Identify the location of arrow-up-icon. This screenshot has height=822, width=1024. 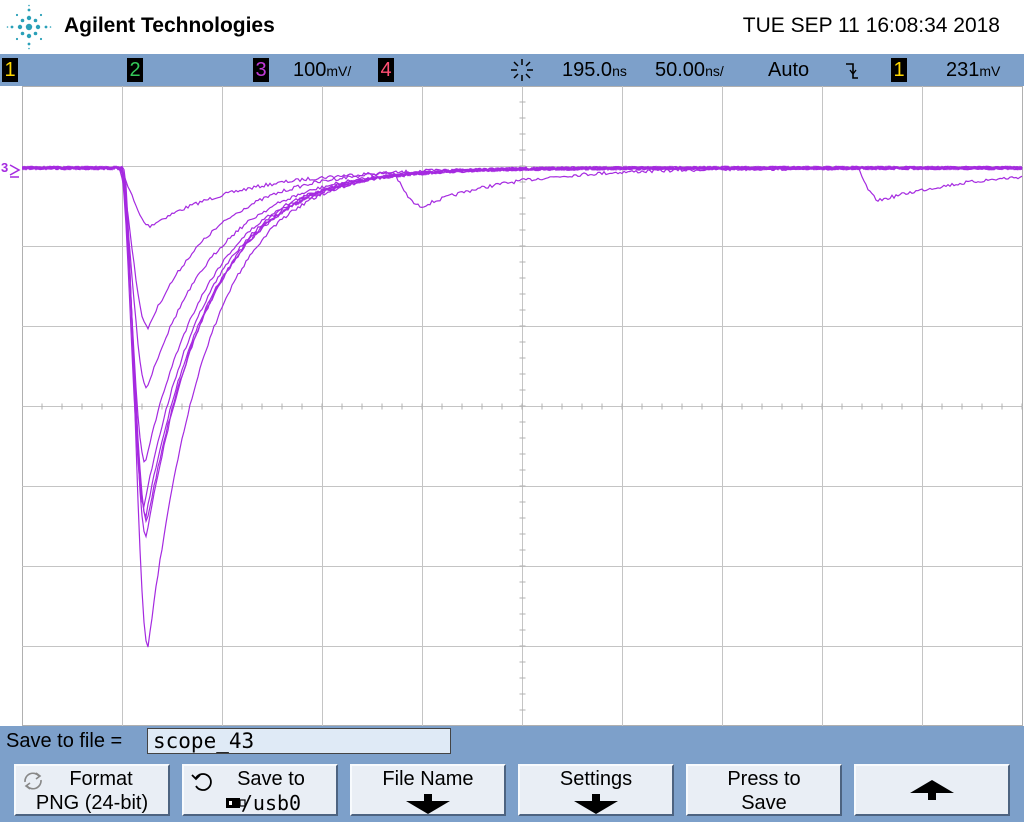
(932, 790).